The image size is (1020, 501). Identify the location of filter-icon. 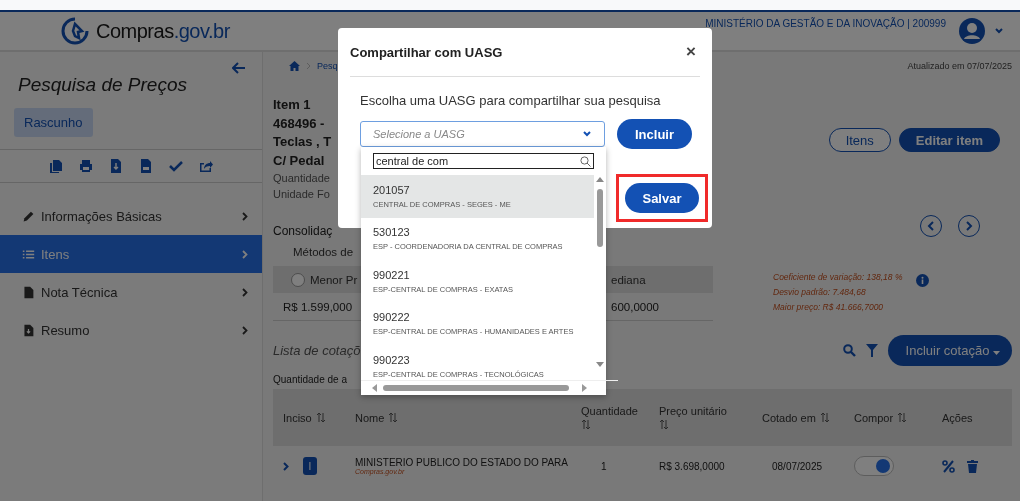
(871, 350).